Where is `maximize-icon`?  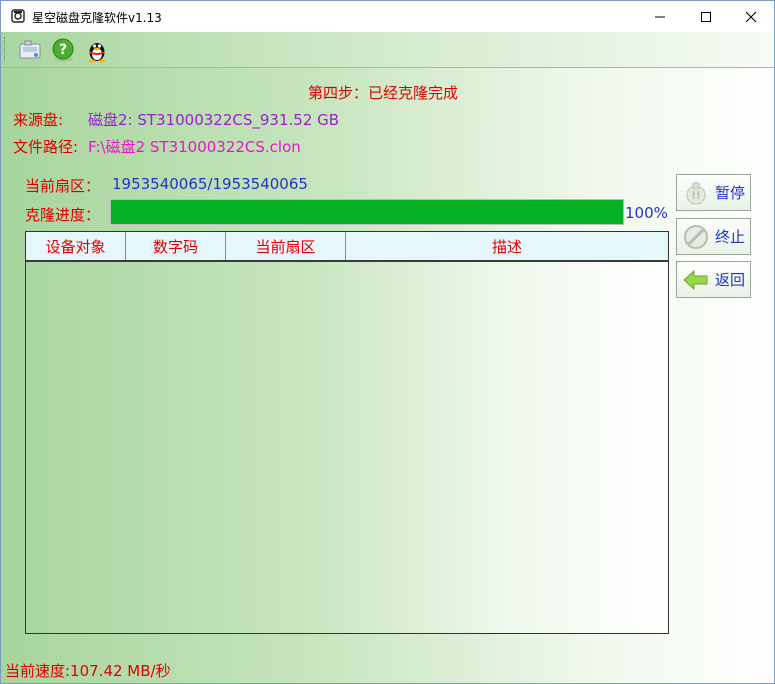 maximize-icon is located at coordinates (706, 16).